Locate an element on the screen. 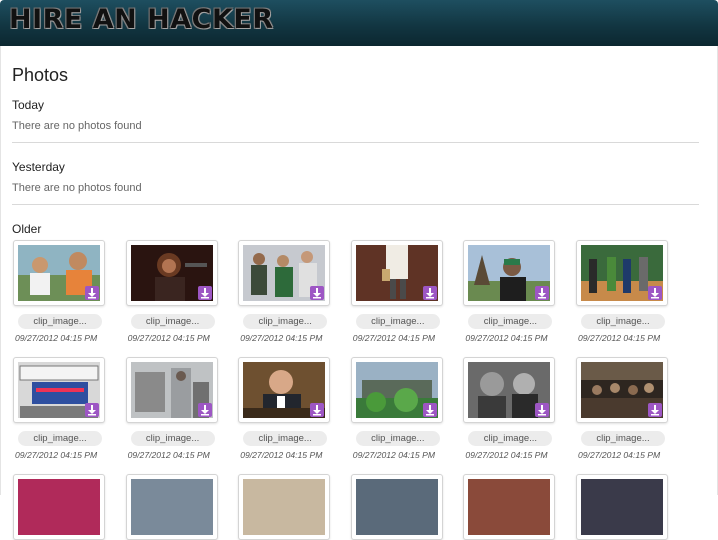 This screenshot has height=540, width=718. today-empty-message: There are no photos found is located at coordinates (77, 126).